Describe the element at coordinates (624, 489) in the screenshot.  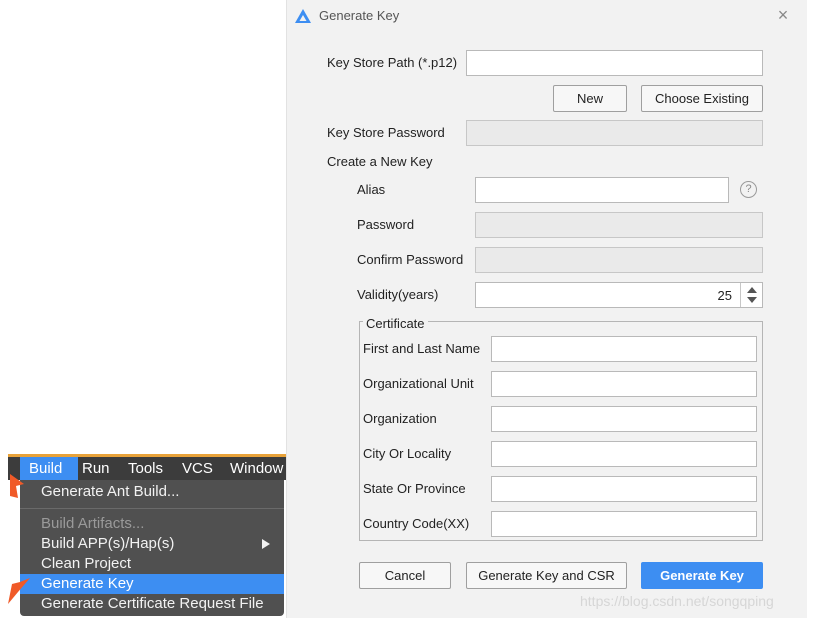
I see `state-province-input` at that location.